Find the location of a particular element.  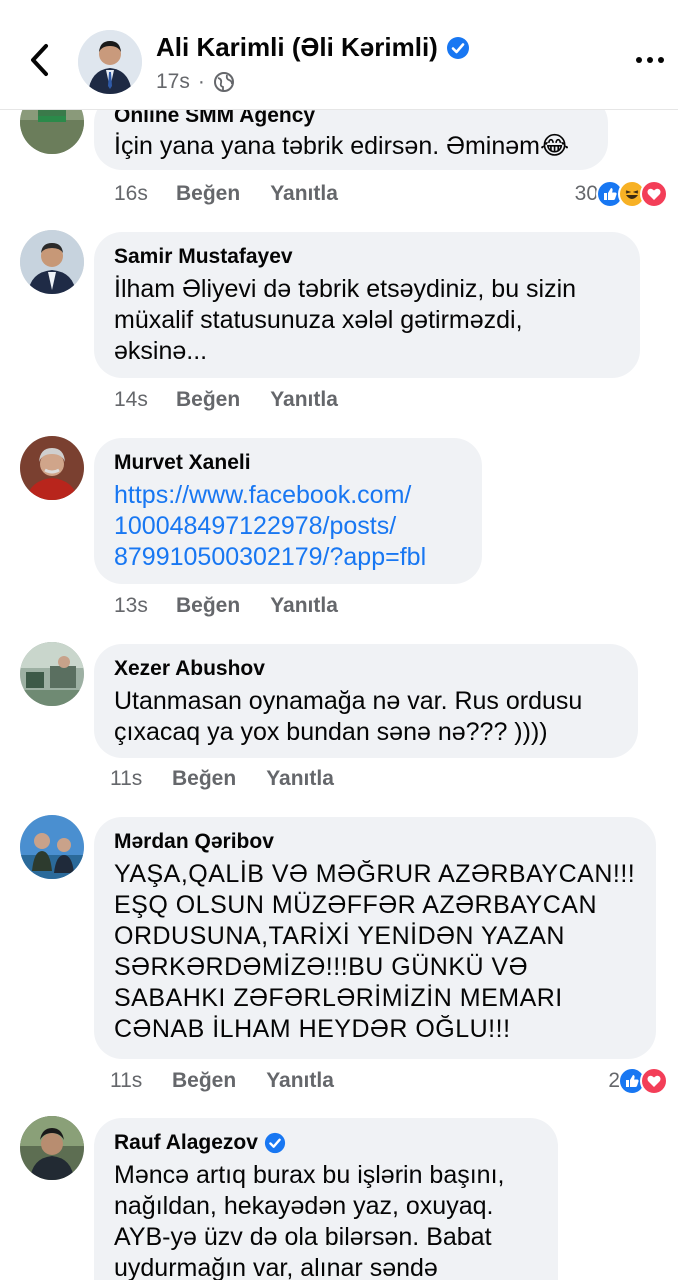

commenter-name: Mərdan Qəribov is located at coordinates (375, 842).